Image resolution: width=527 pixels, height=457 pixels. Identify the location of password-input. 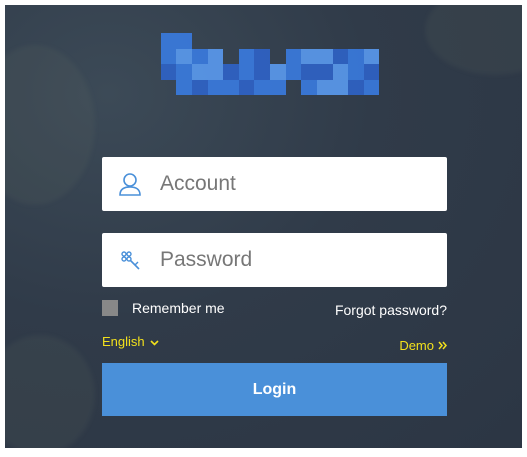
(295, 260).